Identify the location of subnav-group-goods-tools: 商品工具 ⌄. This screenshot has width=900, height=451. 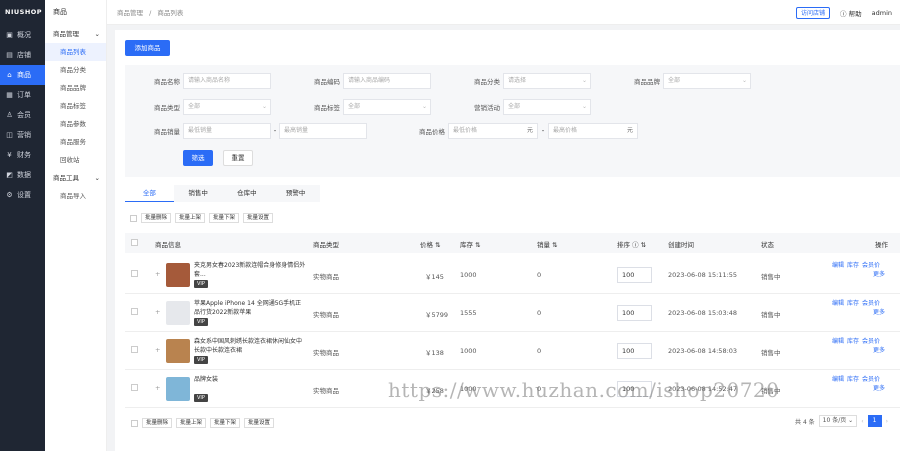
(75, 178).